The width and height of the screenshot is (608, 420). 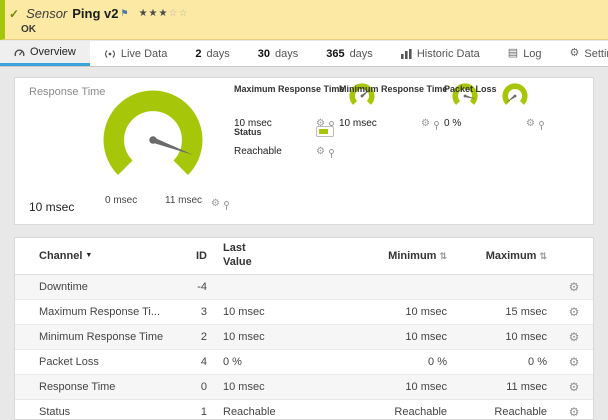 What do you see at coordinates (121, 200) in the screenshot?
I see `gauge-scale-min: 0 msec` at bounding box center [121, 200].